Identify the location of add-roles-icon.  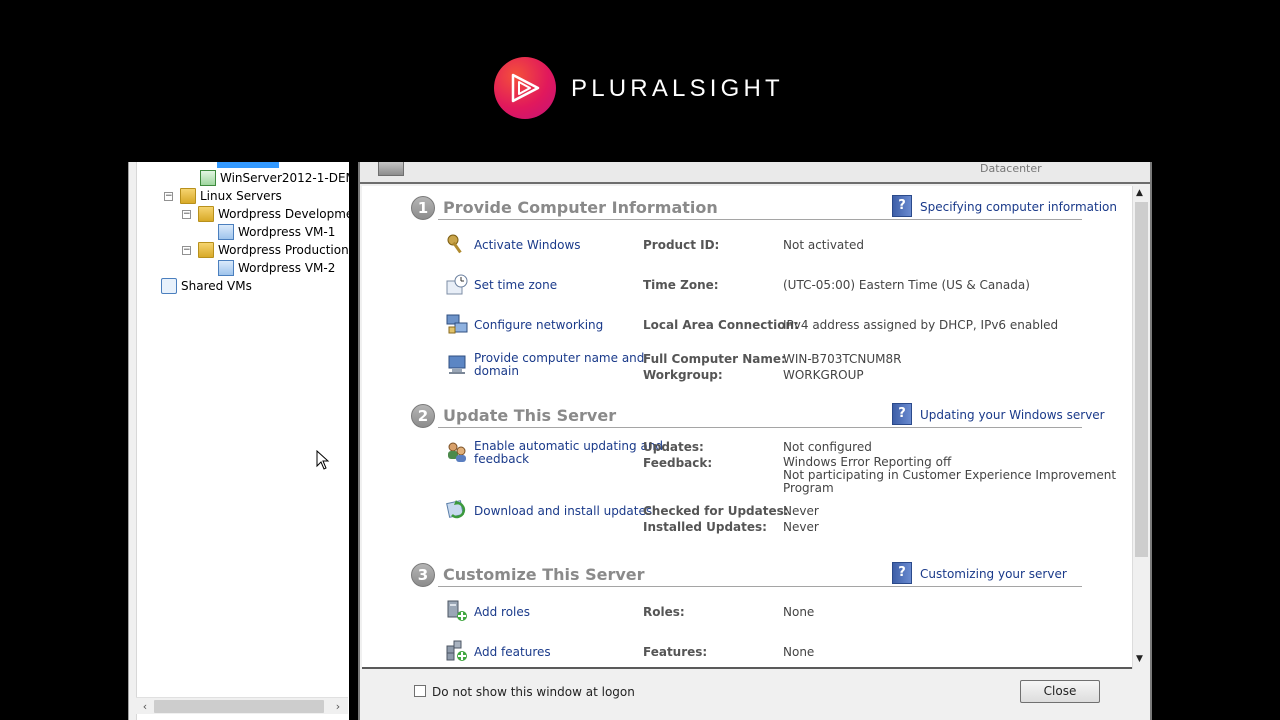
(457, 610).